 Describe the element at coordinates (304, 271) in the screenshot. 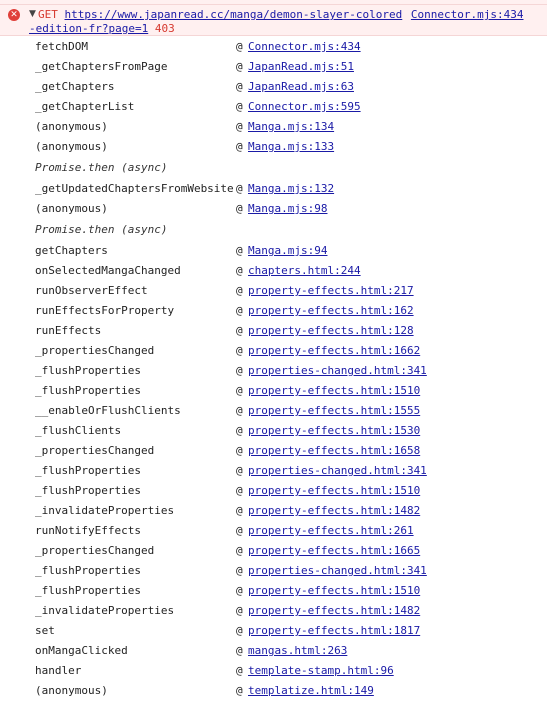

I see `source-location-link: chapters.html:244` at that location.